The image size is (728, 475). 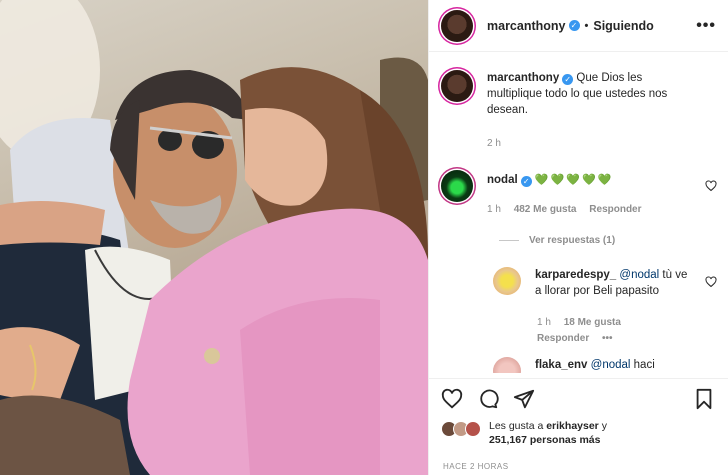 I want to click on comment-icon, so click(x=488, y=399).